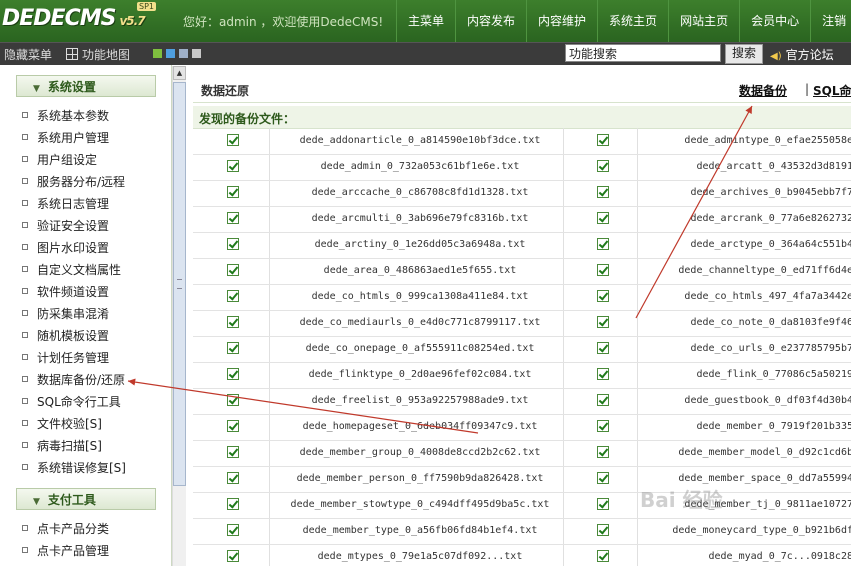 The height and width of the screenshot is (566, 851). What do you see at coordinates (65, 204) in the screenshot?
I see `sidebar-item: 系统日志管理` at bounding box center [65, 204].